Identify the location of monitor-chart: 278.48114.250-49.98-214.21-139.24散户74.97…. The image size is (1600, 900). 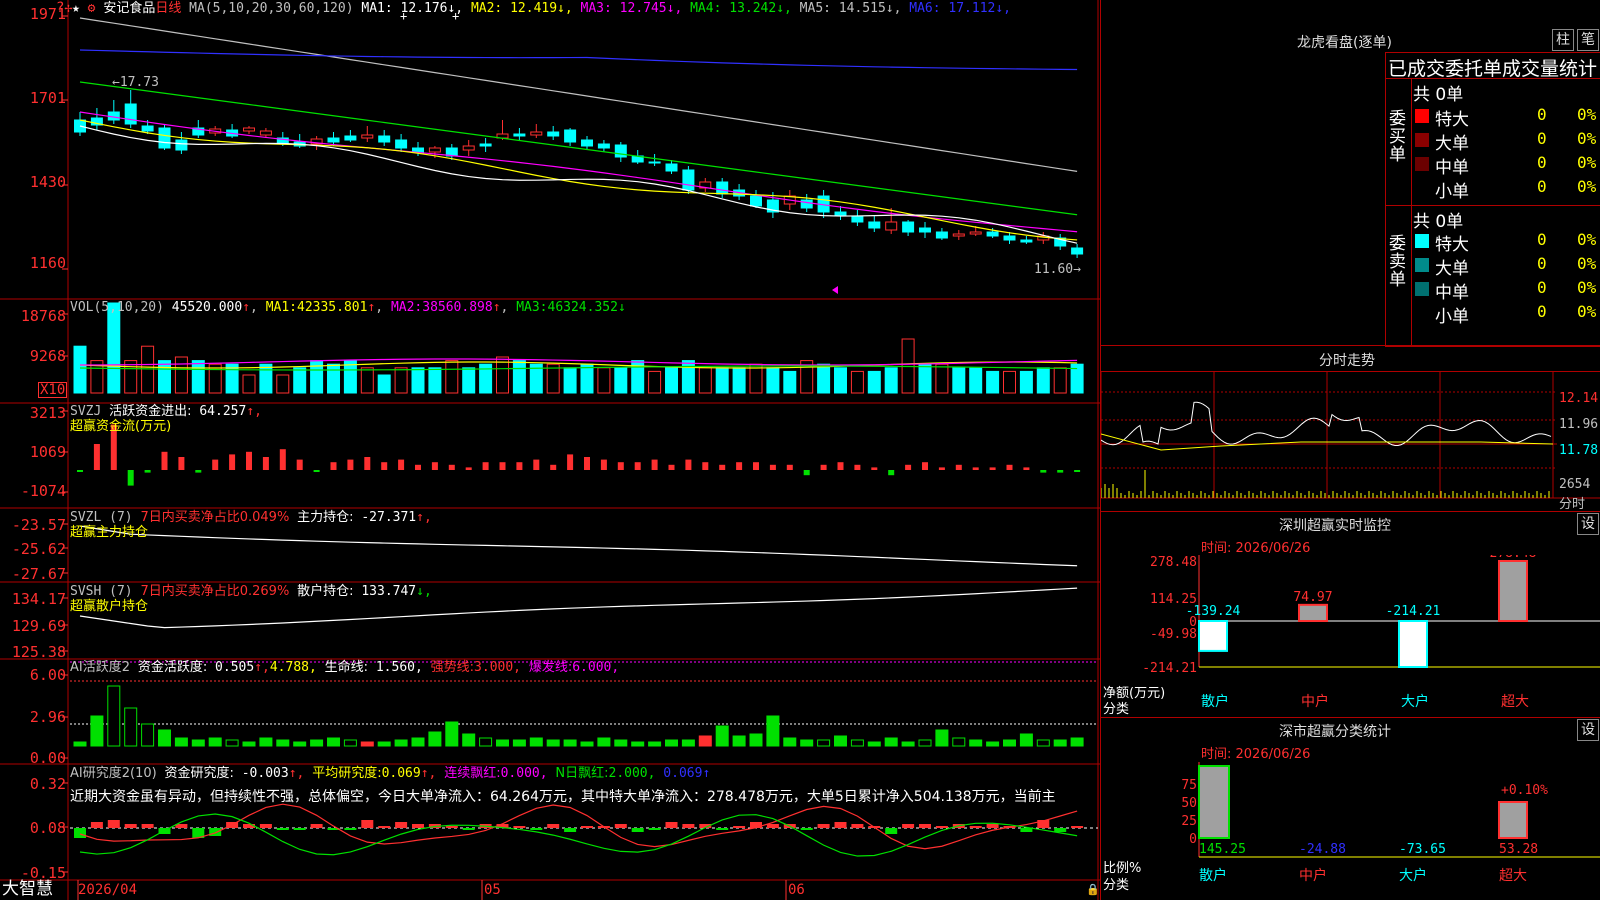
(1350, 635).